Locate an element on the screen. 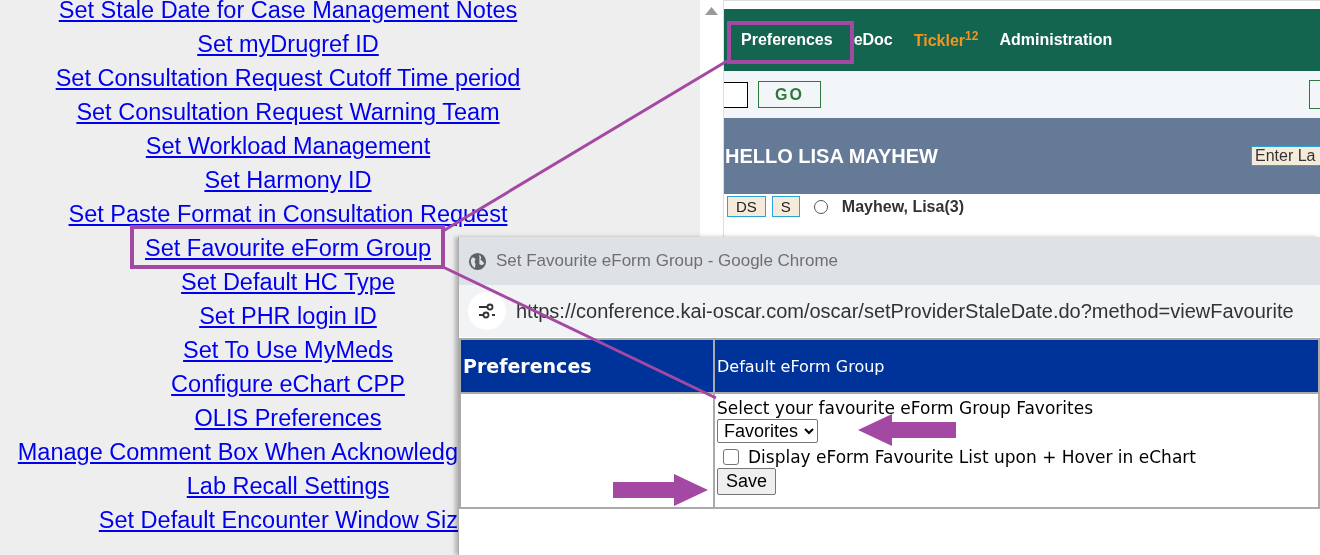 The height and width of the screenshot is (555, 1320). preference-link: Set myDrugref ID is located at coordinates (288, 44).